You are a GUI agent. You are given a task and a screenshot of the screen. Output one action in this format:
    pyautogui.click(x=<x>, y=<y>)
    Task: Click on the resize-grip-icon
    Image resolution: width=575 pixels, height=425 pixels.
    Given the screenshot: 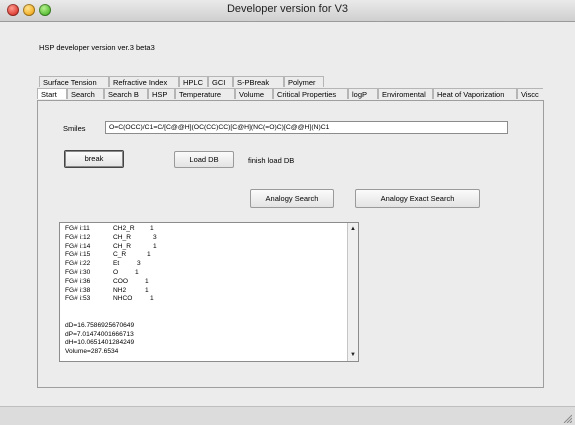 What is the action you would take?
    pyautogui.click(x=567, y=418)
    